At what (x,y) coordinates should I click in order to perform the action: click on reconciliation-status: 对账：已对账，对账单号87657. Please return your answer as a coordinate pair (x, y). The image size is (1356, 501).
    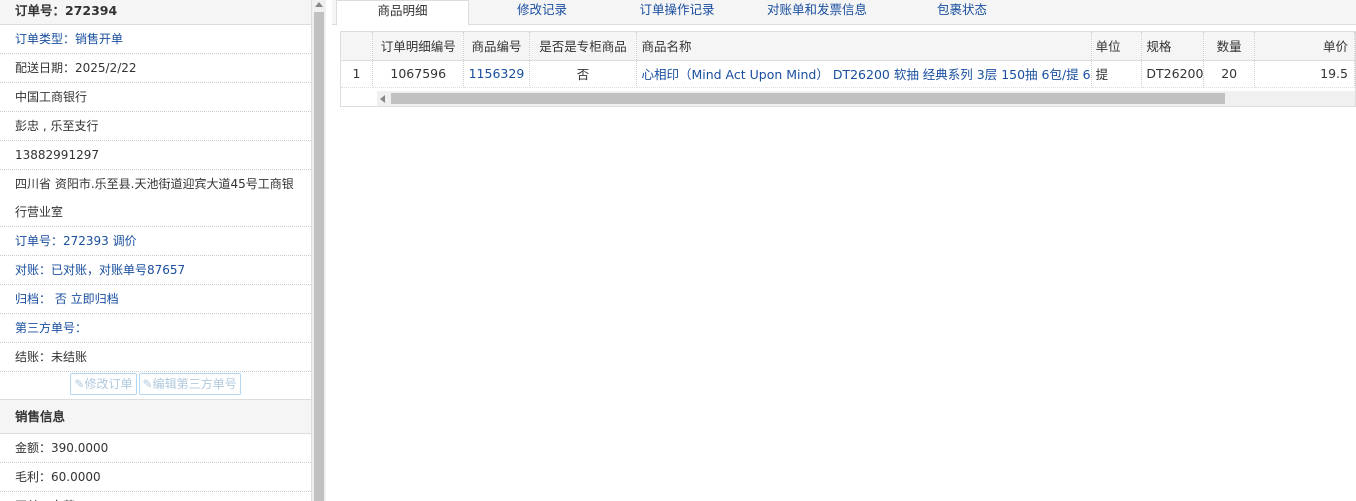
    Looking at the image, I should click on (155, 270).